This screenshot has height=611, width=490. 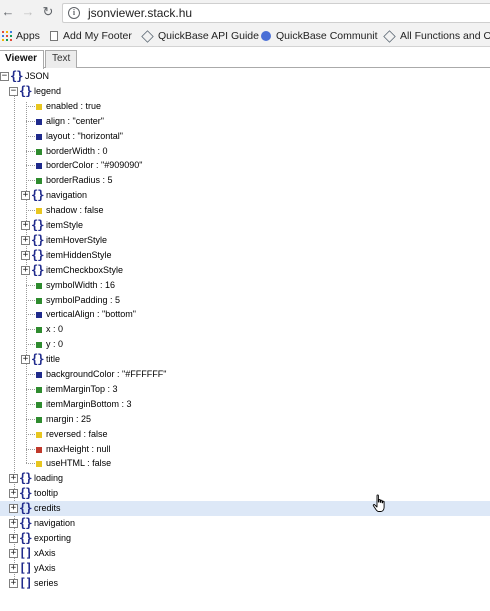 What do you see at coordinates (245, 240) in the screenshot?
I see `tree-node-itemhoverstyle: +{} itemHoverStyle` at bounding box center [245, 240].